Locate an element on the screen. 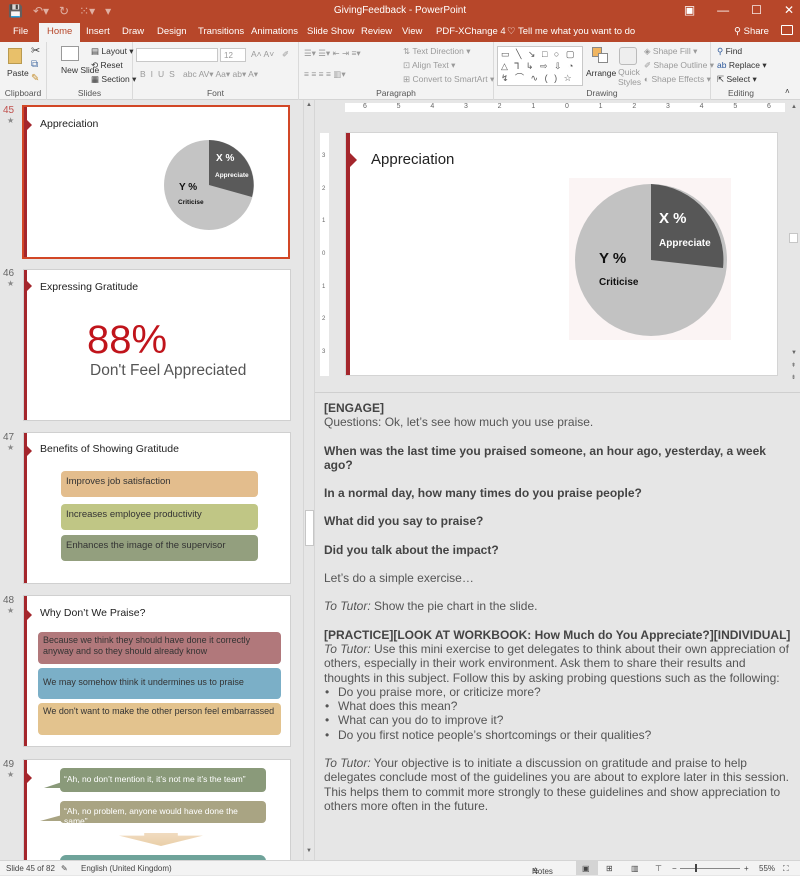 The image size is (800, 876). arrange-icon-back is located at coordinates (603, 58).